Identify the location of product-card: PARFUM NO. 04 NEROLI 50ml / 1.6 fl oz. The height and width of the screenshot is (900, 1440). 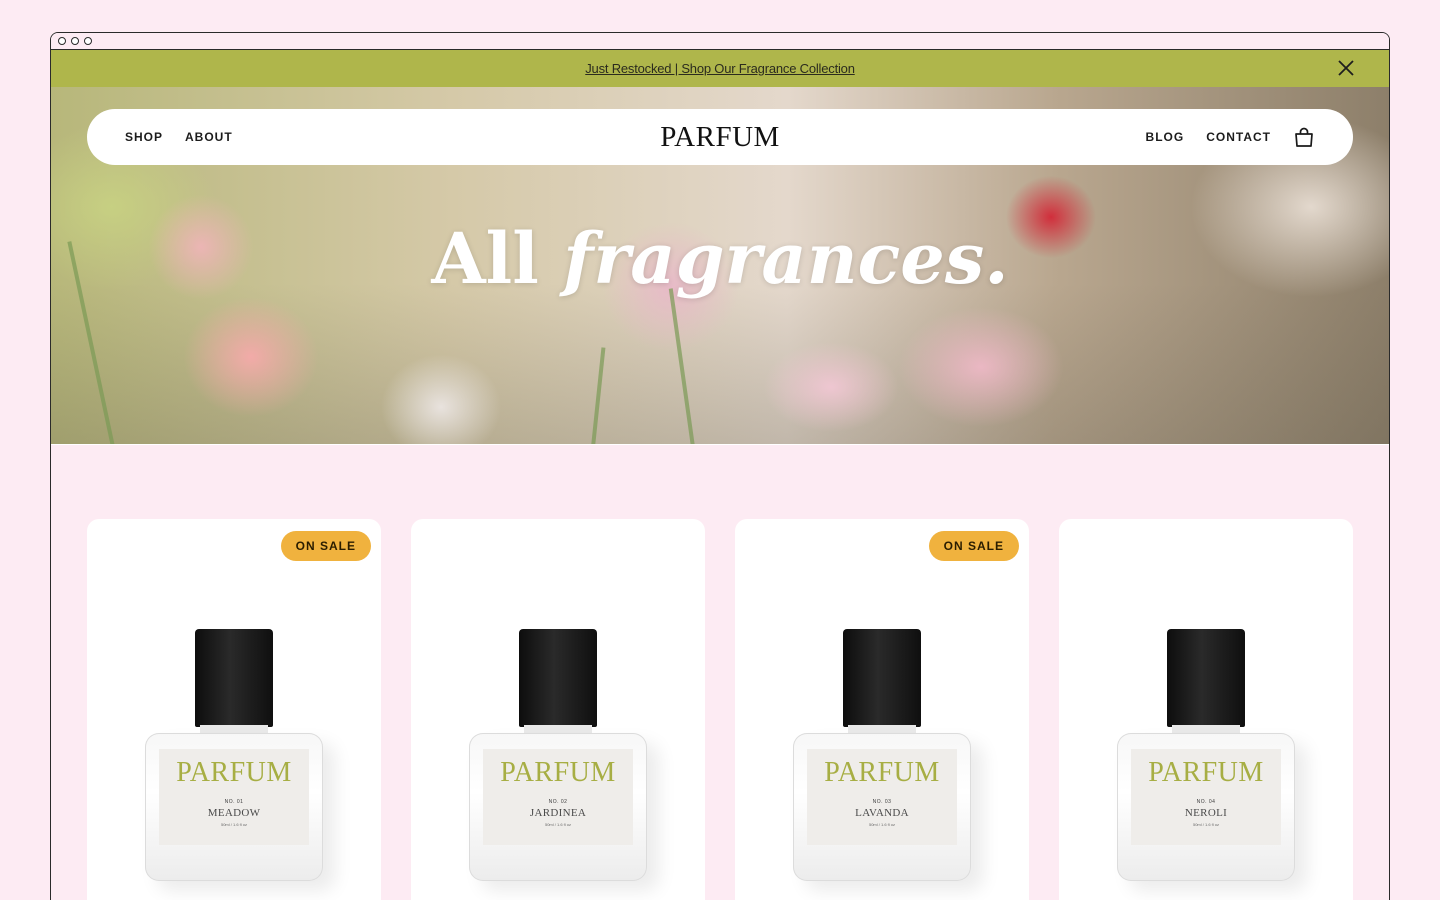
(1206, 709).